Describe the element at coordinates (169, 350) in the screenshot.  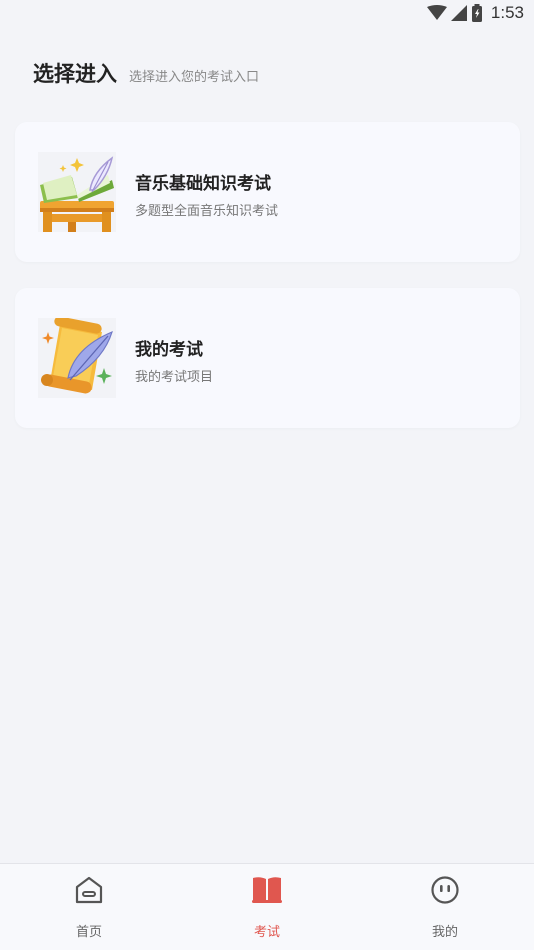
I see `card-title: 我的考试` at that location.